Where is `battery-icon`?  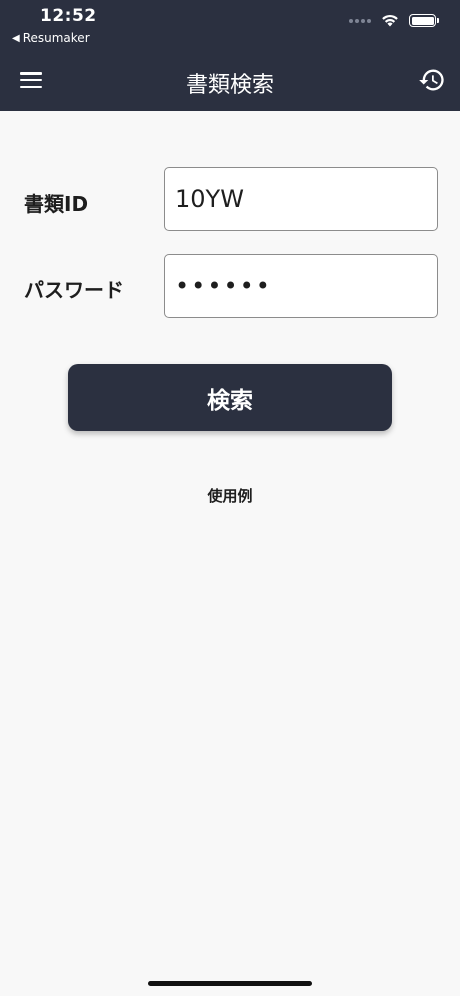
battery-icon is located at coordinates (424, 20).